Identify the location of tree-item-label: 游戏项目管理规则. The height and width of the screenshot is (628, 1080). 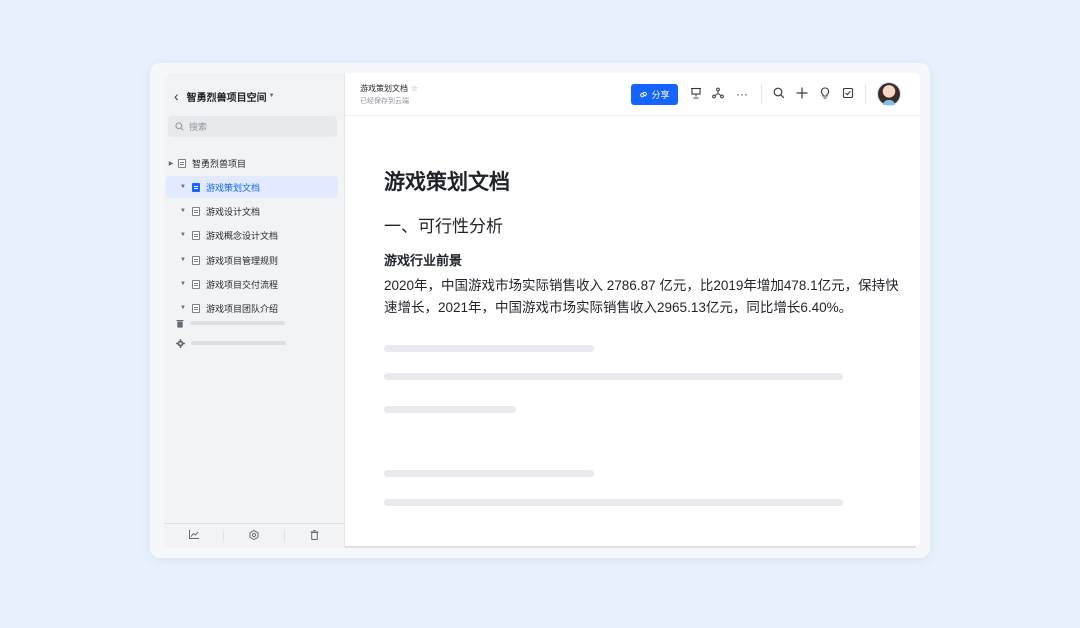
(242, 260).